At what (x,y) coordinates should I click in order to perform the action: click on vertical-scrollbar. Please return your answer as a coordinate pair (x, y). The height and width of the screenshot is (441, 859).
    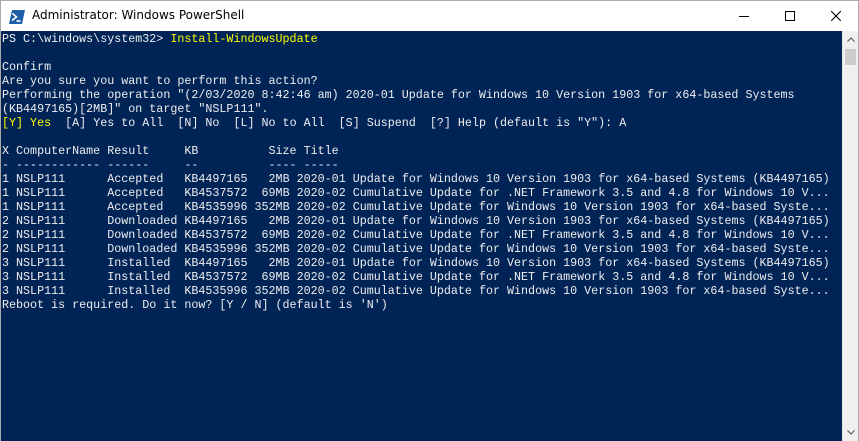
    Looking at the image, I should click on (850, 236).